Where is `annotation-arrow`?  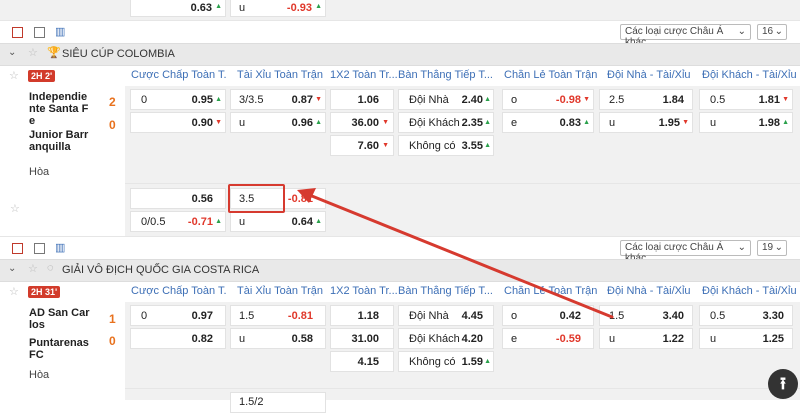 annotation-arrow is located at coordinates (455, 253).